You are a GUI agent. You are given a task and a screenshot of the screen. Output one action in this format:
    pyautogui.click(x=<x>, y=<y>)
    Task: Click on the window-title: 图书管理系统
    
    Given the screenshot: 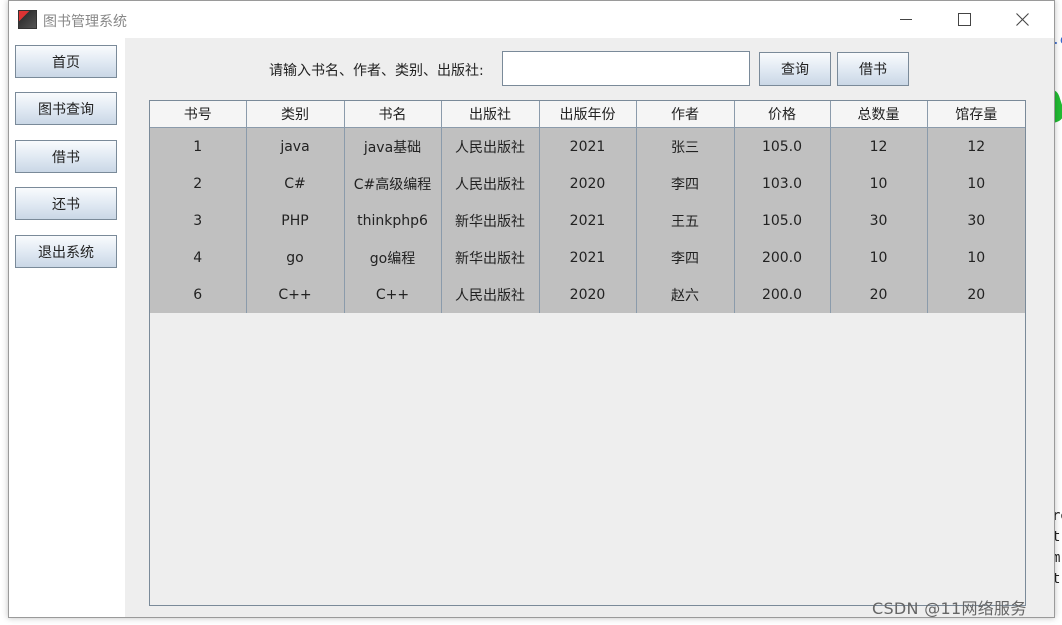 What is the action you would take?
    pyautogui.click(x=85, y=22)
    